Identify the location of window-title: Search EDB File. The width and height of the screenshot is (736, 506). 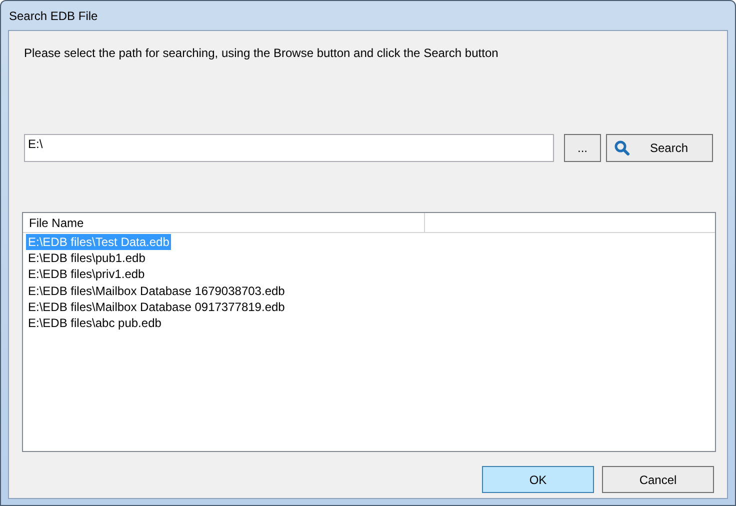
(53, 16).